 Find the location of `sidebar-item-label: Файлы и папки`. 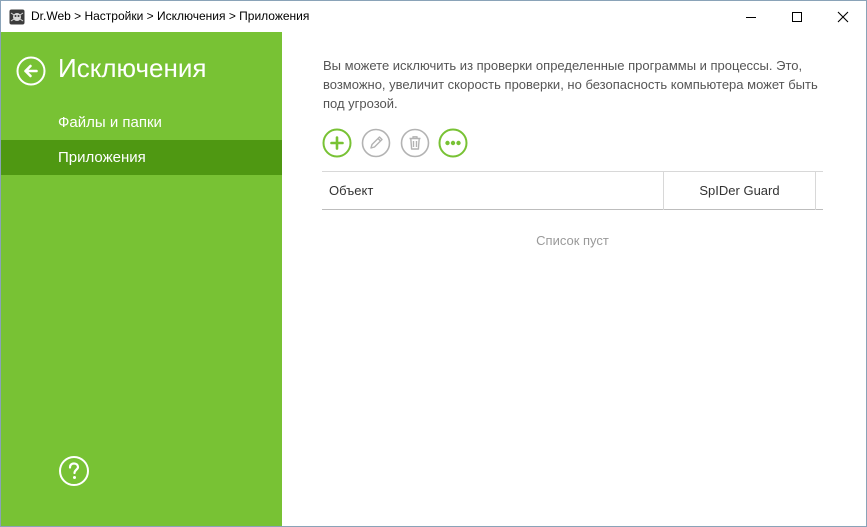

sidebar-item-label: Файлы и папки is located at coordinates (110, 122).